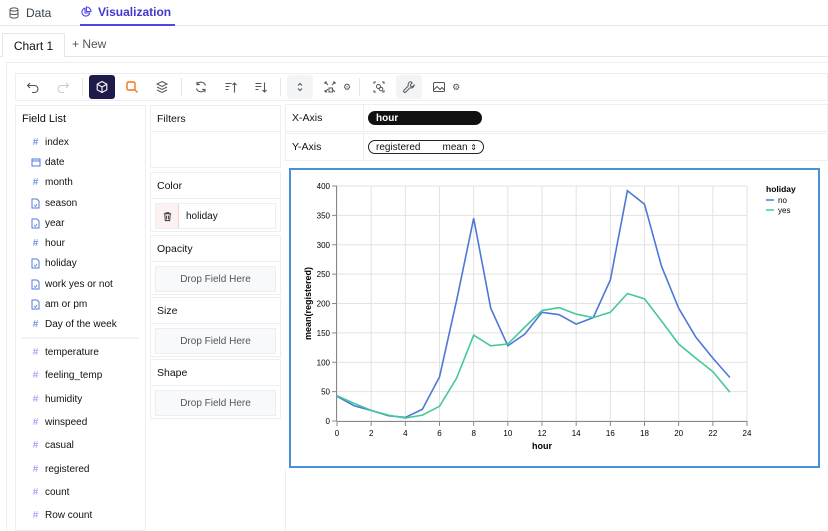 The image size is (828, 531). I want to click on search-icon, so click(132, 87).